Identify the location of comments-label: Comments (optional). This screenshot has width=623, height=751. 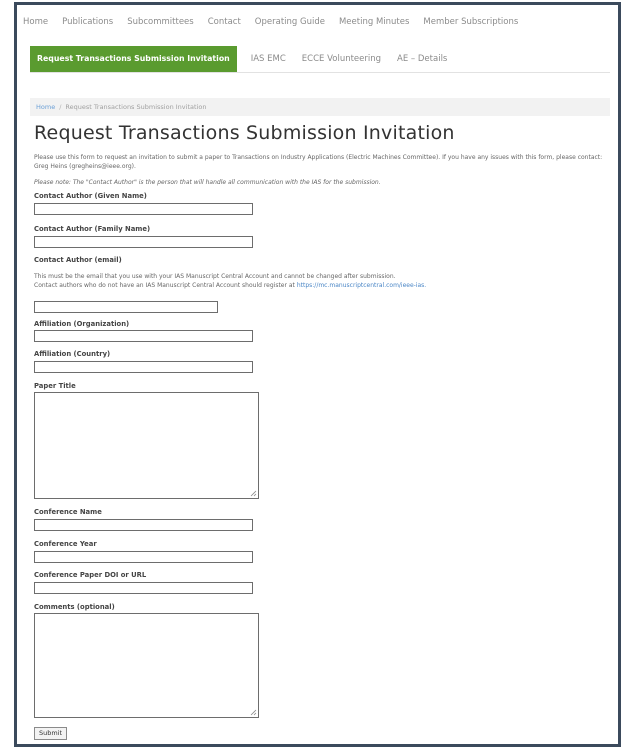
(74, 607).